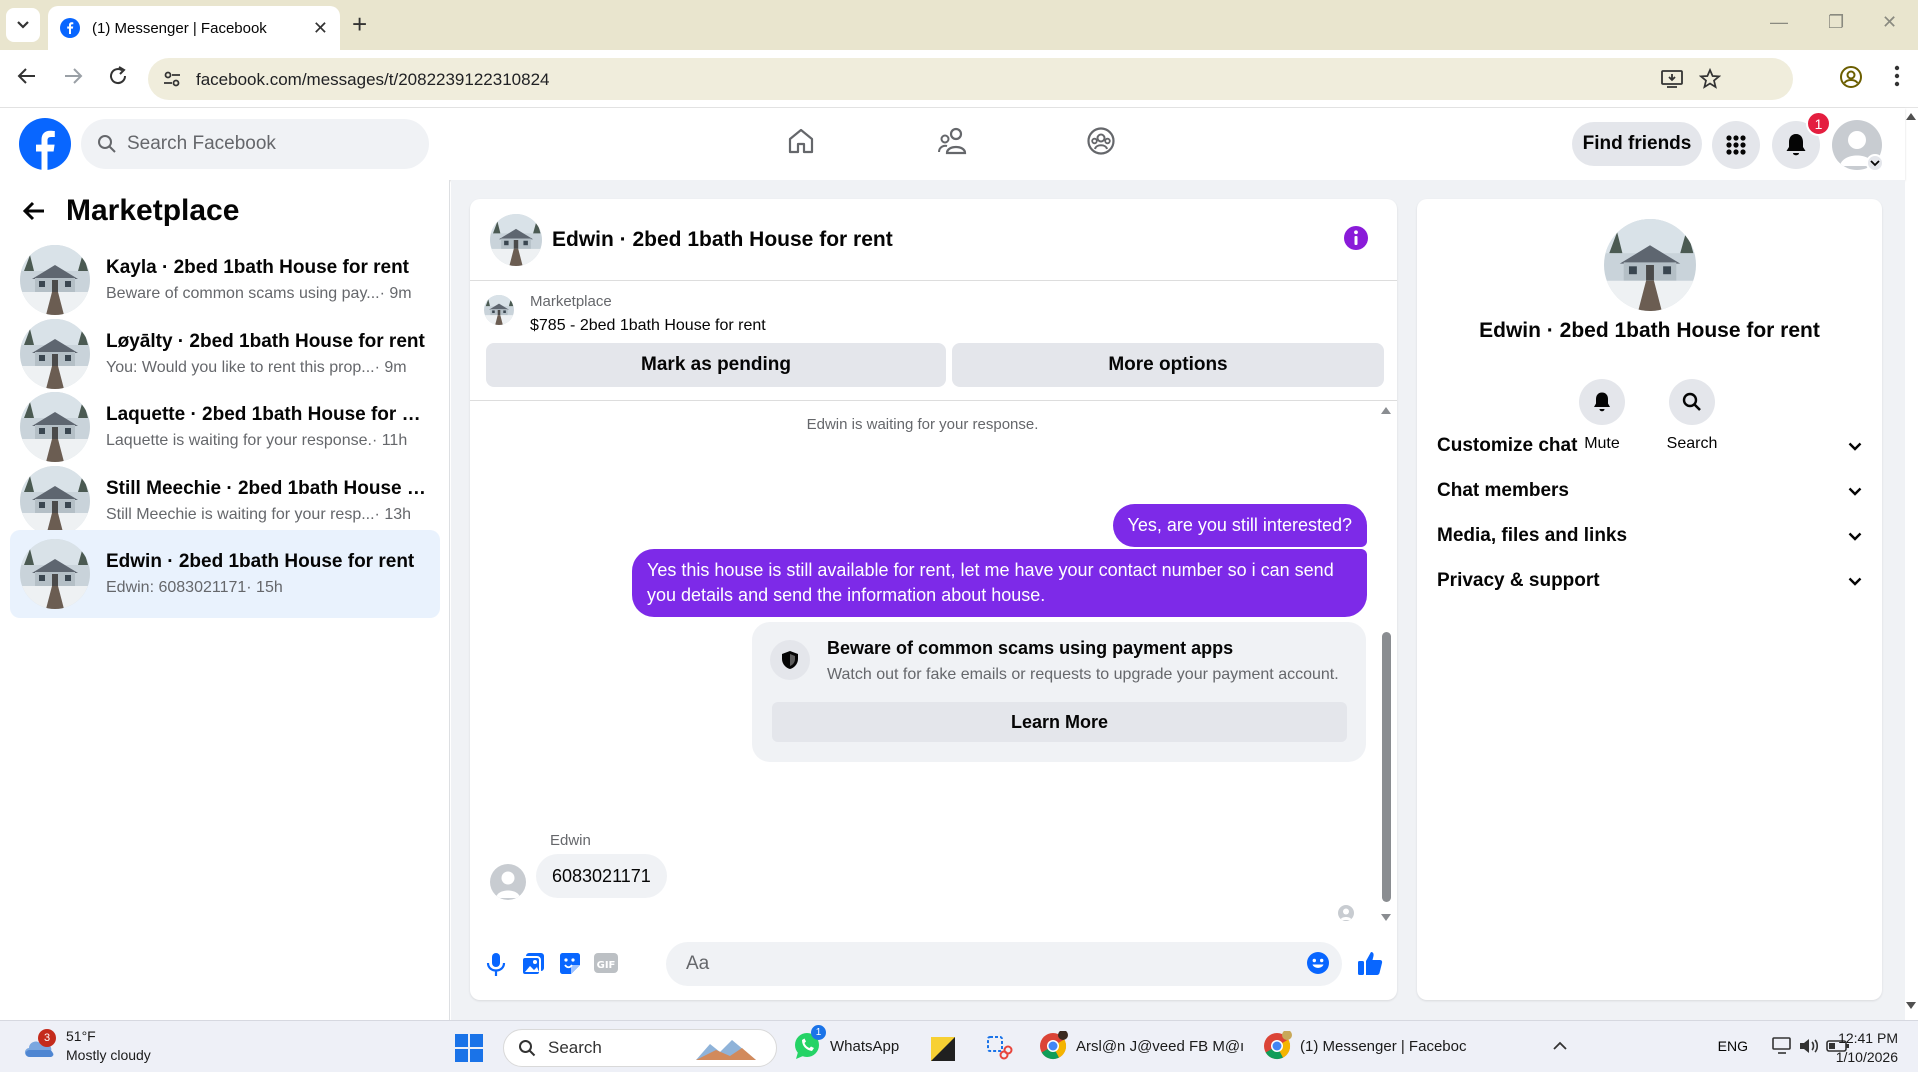 Image resolution: width=1918 pixels, height=1073 pixels. What do you see at coordinates (1649, 581) in the screenshot?
I see `details-section-row: Privacy & support` at bounding box center [1649, 581].